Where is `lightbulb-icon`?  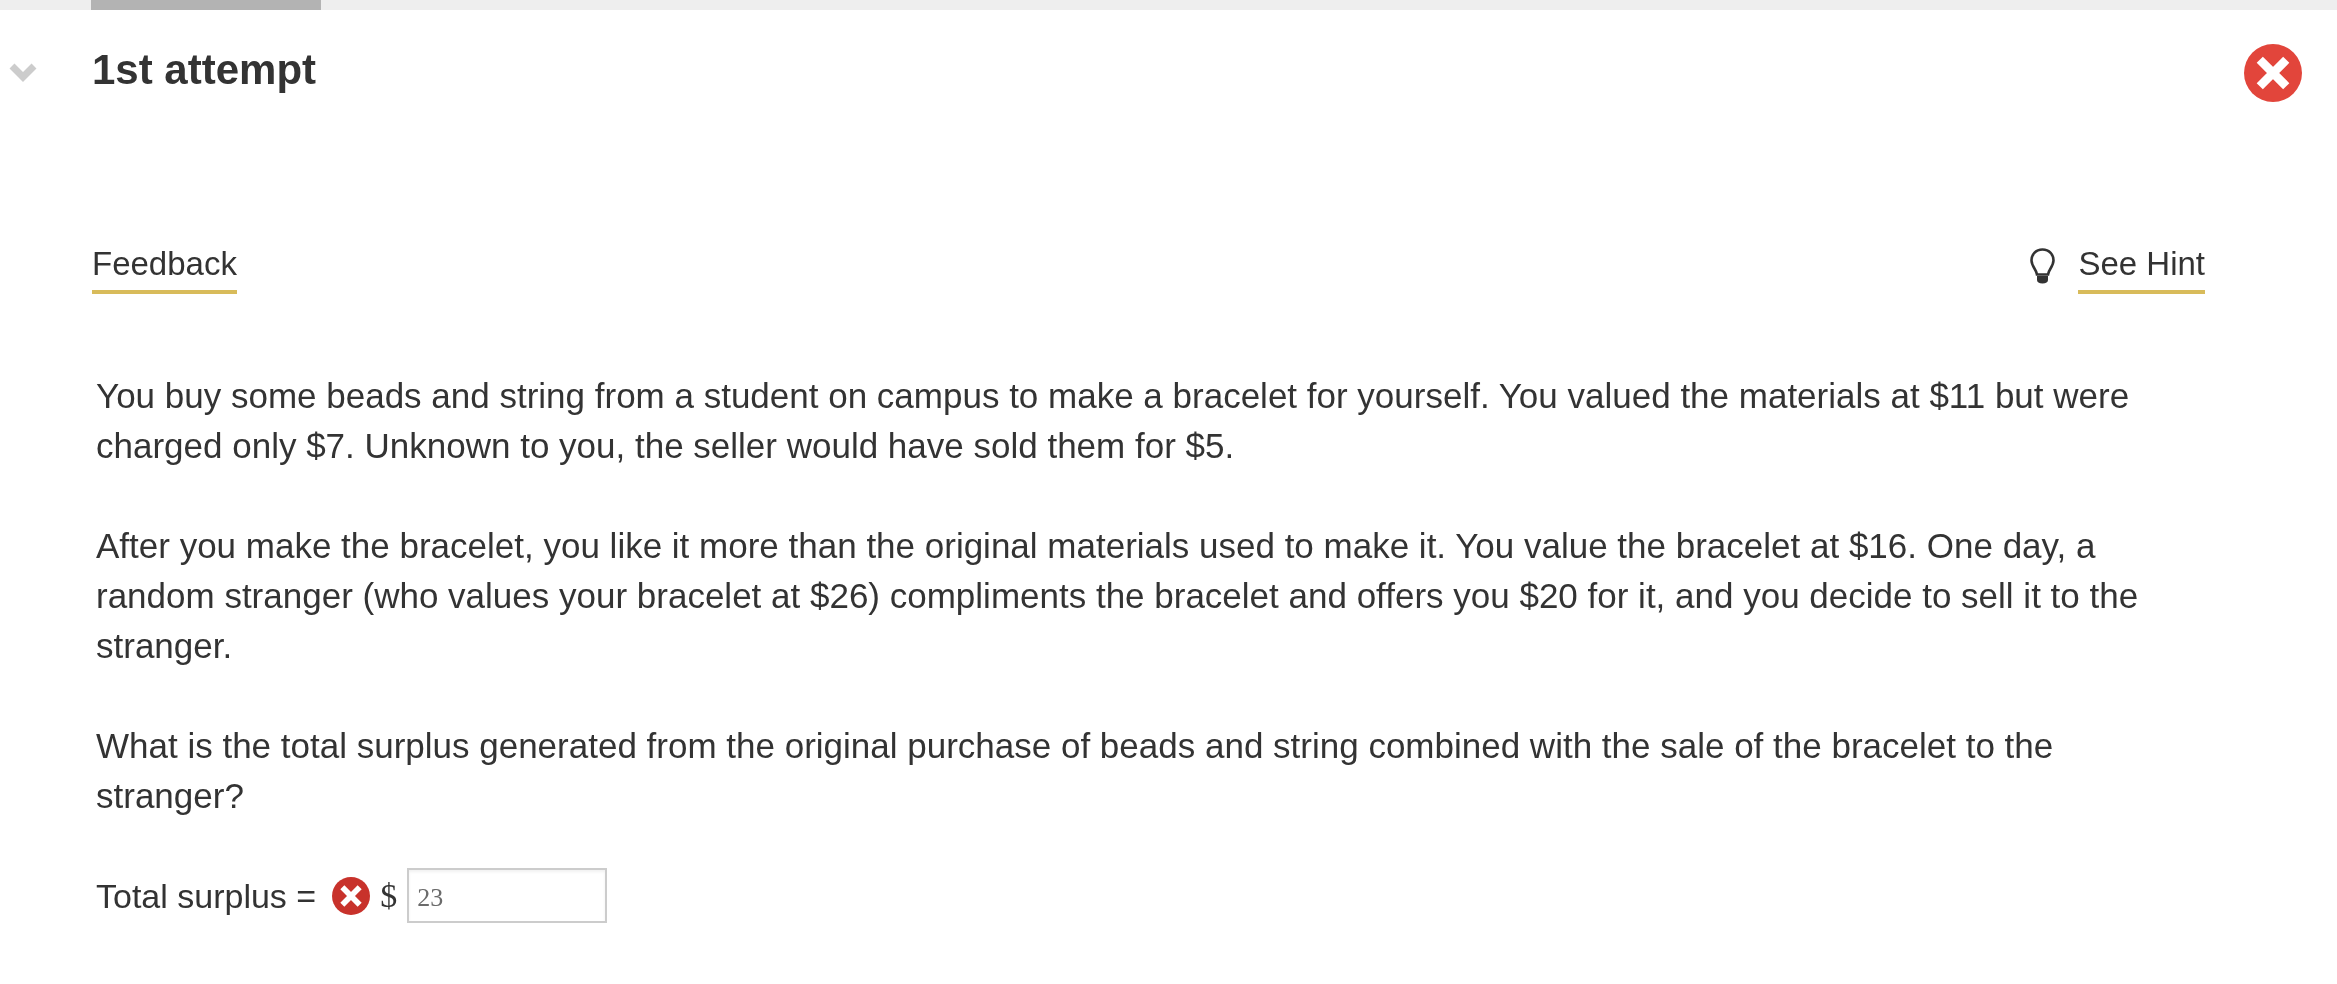
lightbulb-icon is located at coordinates (2043, 266).